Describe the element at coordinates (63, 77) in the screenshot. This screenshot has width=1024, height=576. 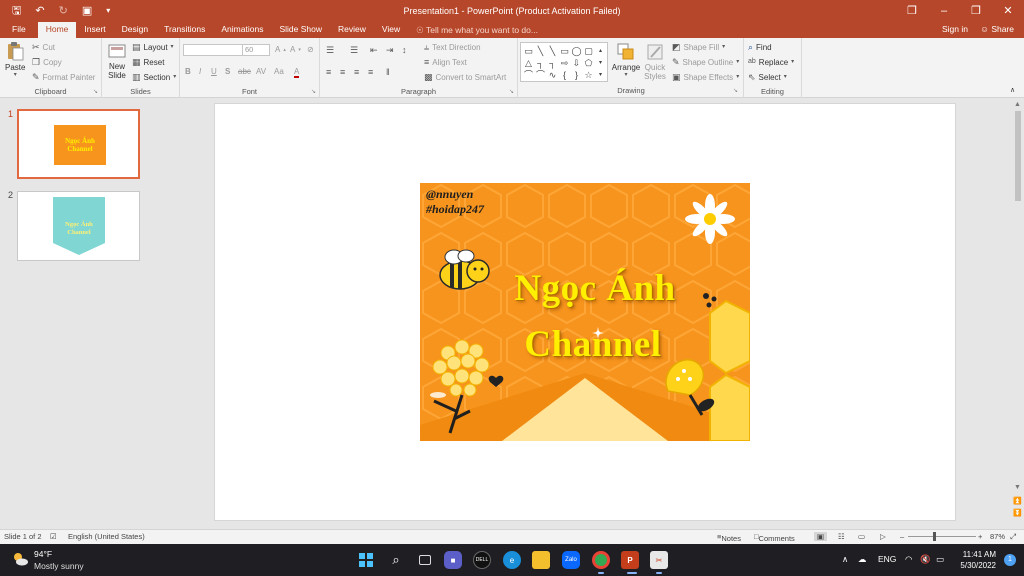
I see `format-painter-button: ✎ Format Painter` at that location.